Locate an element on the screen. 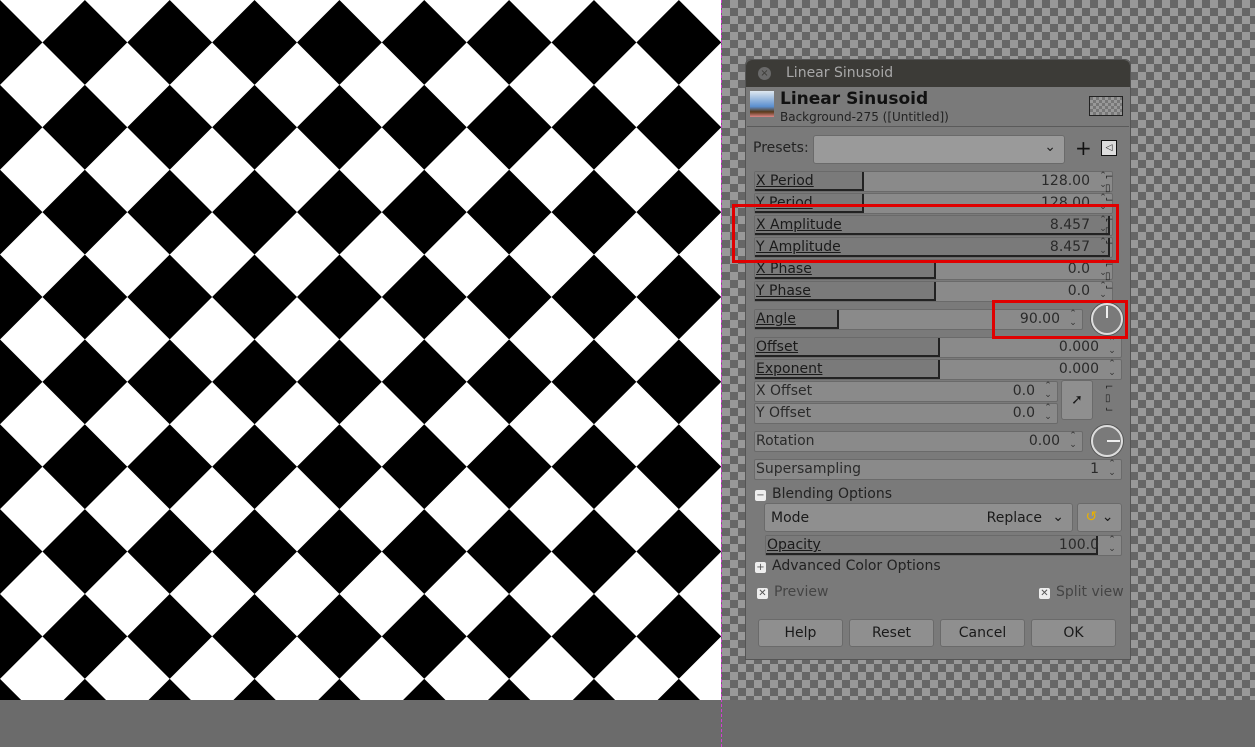  help-button: Help is located at coordinates (800, 633).